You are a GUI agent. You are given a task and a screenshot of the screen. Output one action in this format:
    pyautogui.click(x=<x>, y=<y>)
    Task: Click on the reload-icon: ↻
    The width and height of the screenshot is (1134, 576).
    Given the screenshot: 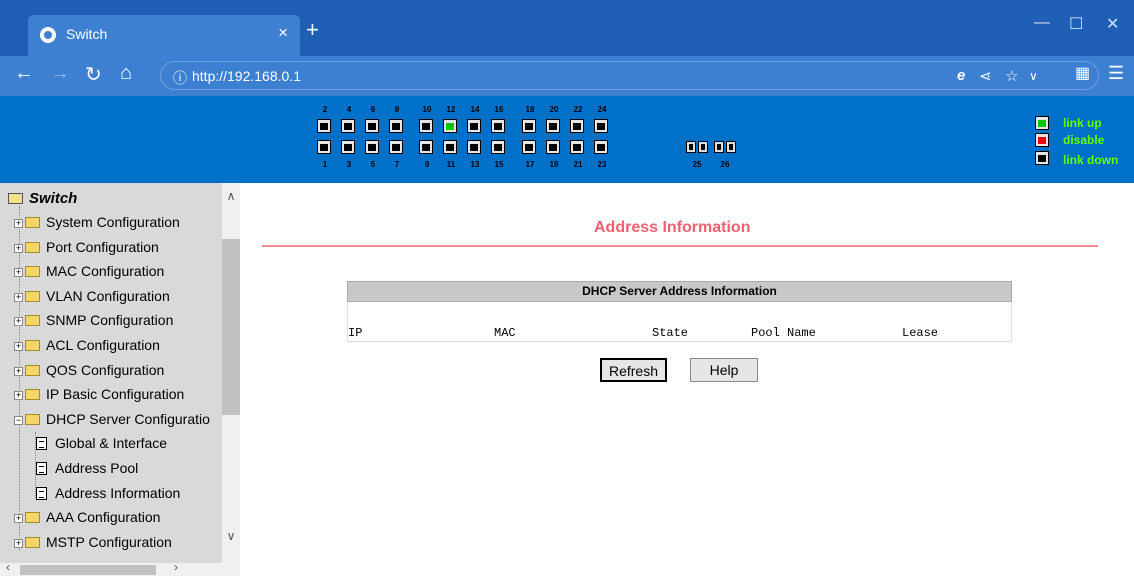 What is the action you would take?
    pyautogui.click(x=93, y=74)
    